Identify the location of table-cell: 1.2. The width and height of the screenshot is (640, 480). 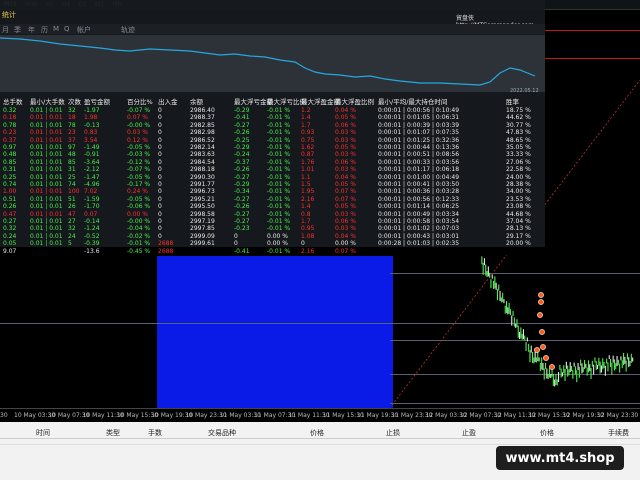
(306, 110).